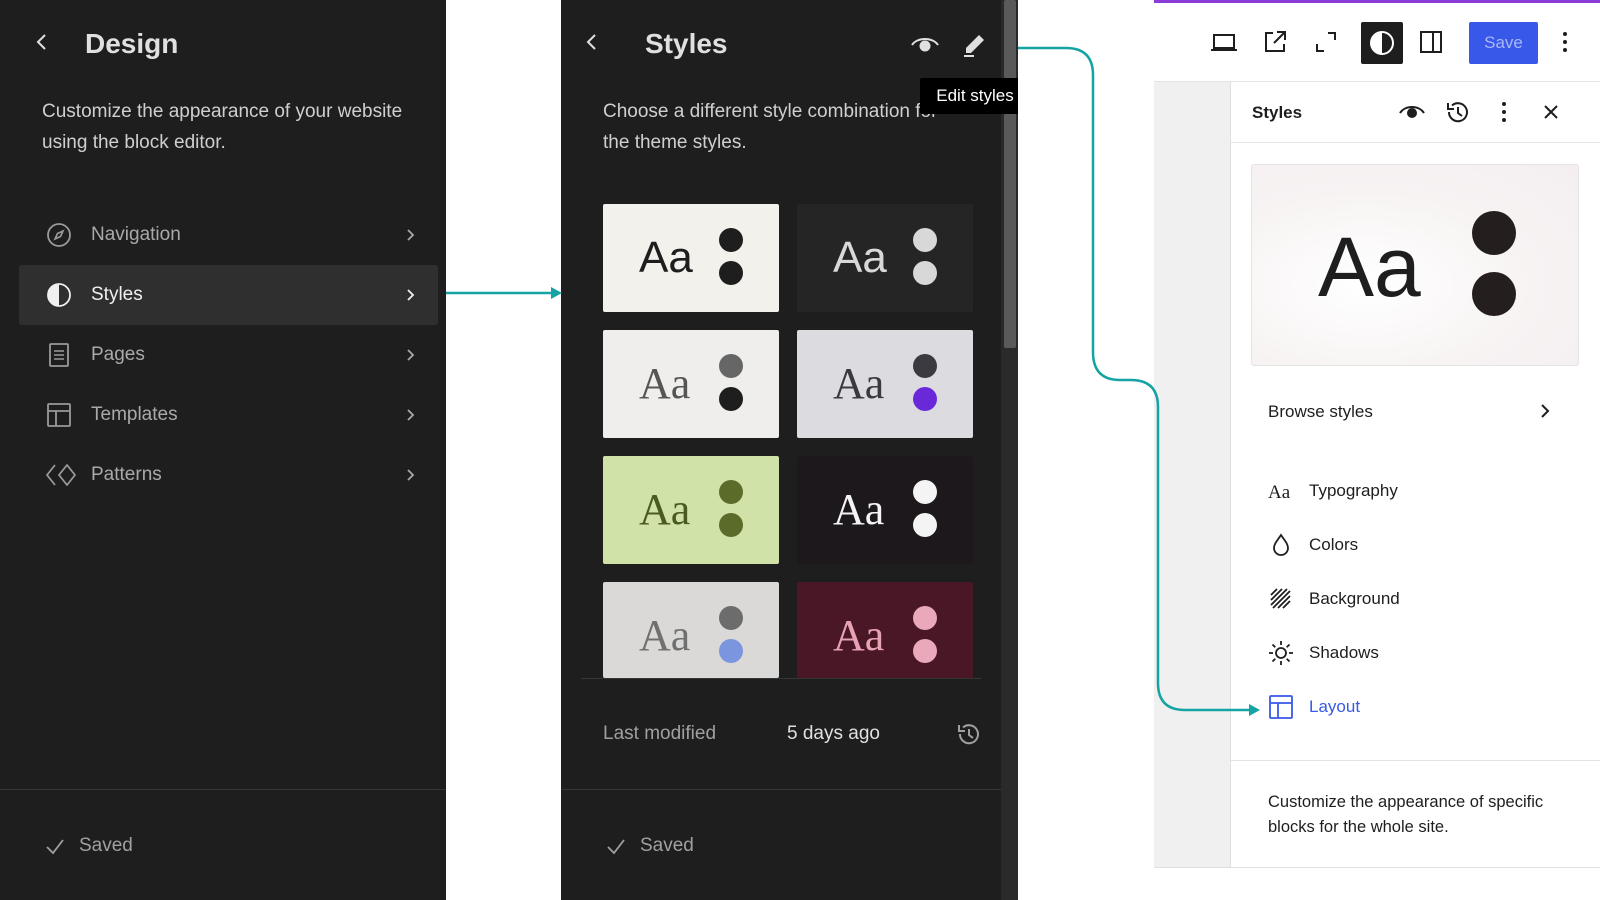  Describe the element at coordinates (1024, 438) in the screenshot. I see `canvas-edge` at that location.